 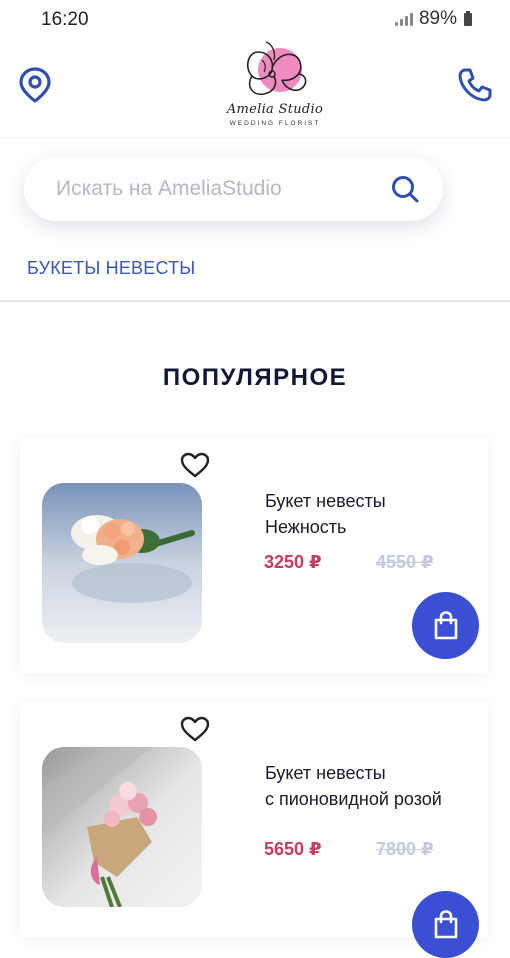 What do you see at coordinates (276, 68) in the screenshot?
I see `flower-logo-icon` at bounding box center [276, 68].